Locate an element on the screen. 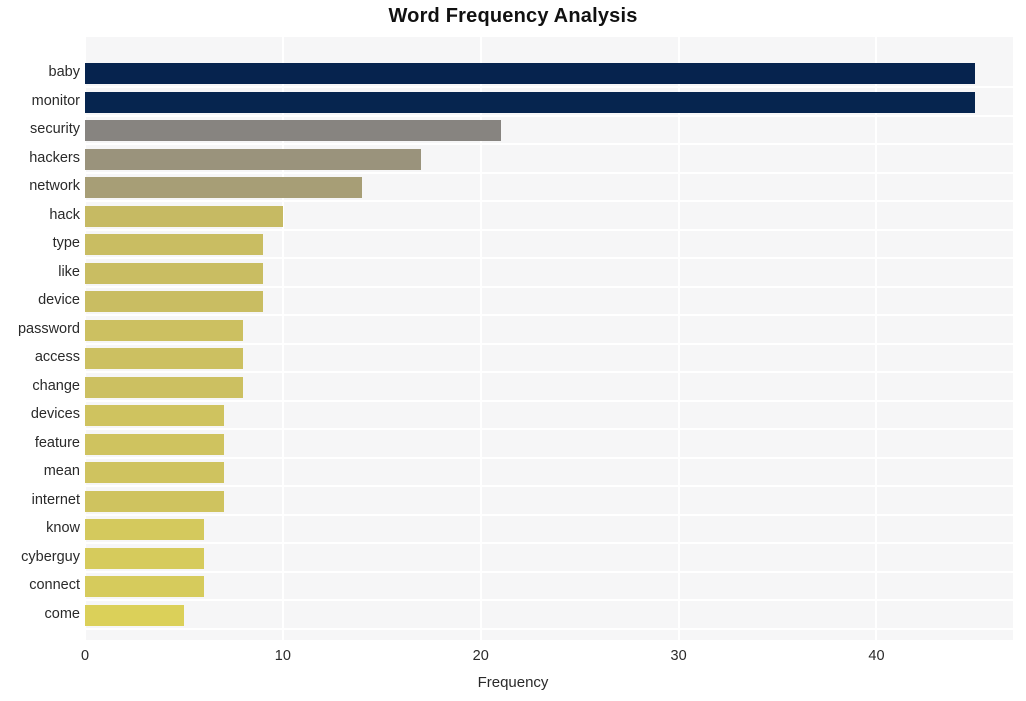 This screenshot has width=1026, height=701. y-tick-label-network: network is located at coordinates (54, 186).